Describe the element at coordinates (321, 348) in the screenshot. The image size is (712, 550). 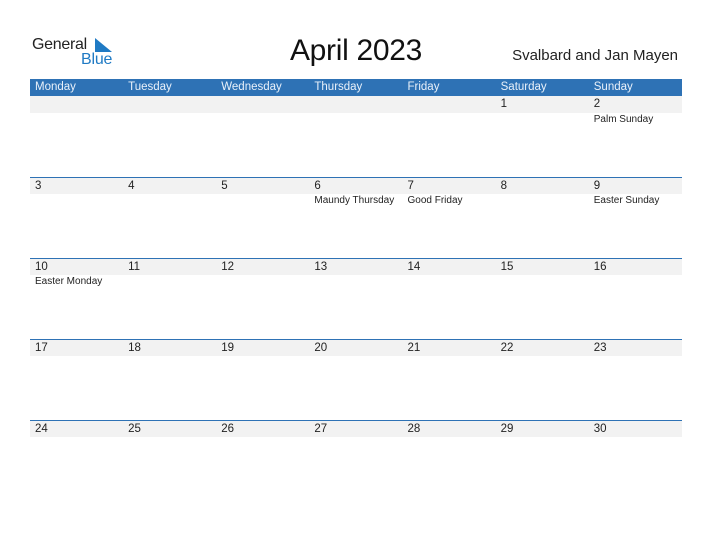
I see `day-number: 20` at that location.